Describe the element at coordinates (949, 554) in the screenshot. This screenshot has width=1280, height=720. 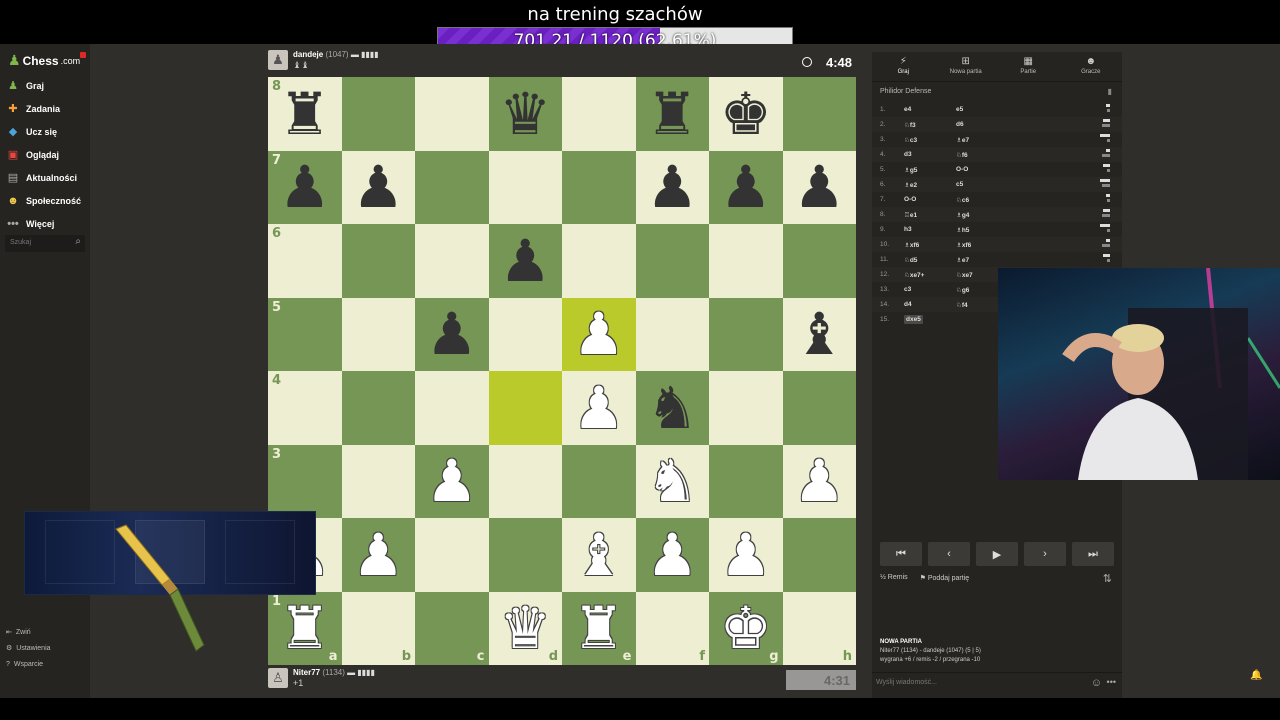
I see `prev-move-button: ‹` at that location.